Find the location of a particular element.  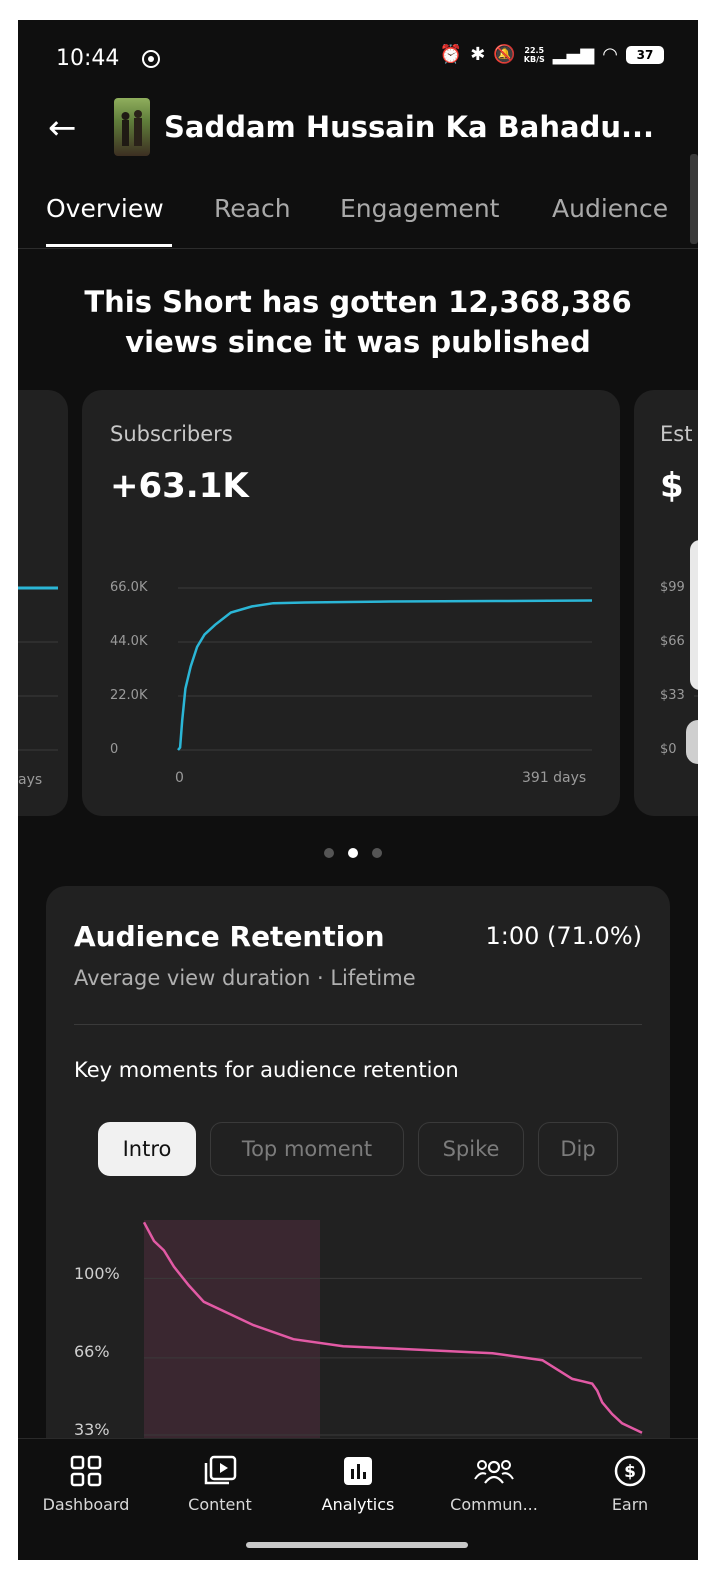

nav-content: Content is located at coordinates (220, 1483).